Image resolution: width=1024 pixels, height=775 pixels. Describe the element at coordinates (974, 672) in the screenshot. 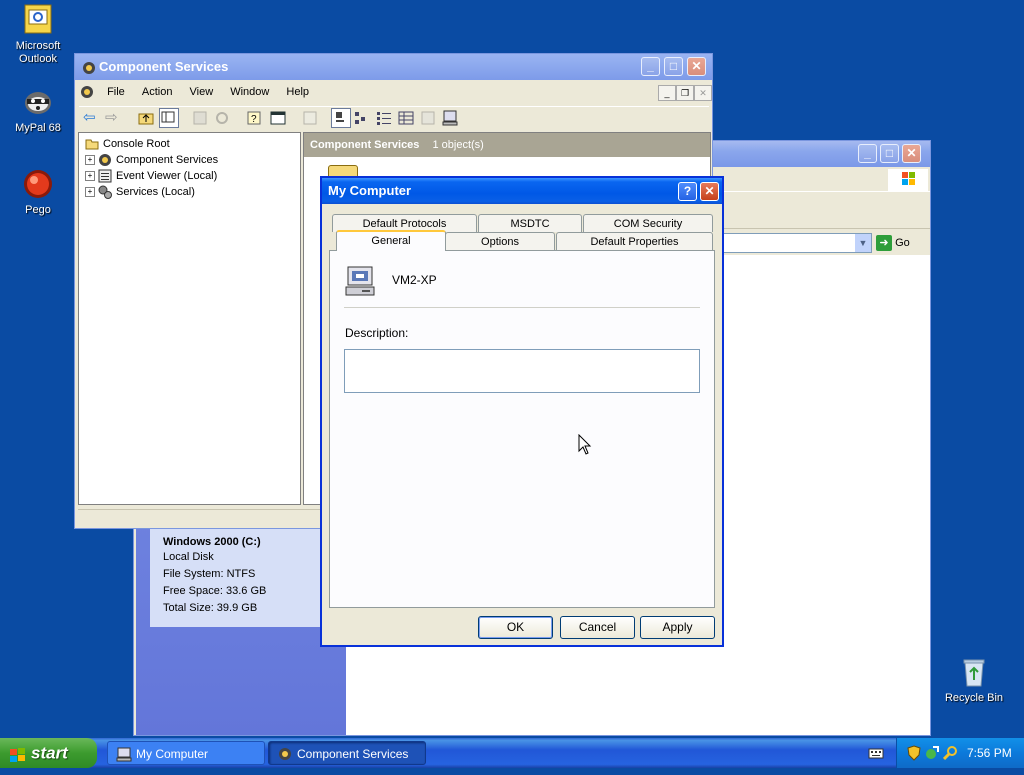

I see `recycle-bin-icon` at that location.